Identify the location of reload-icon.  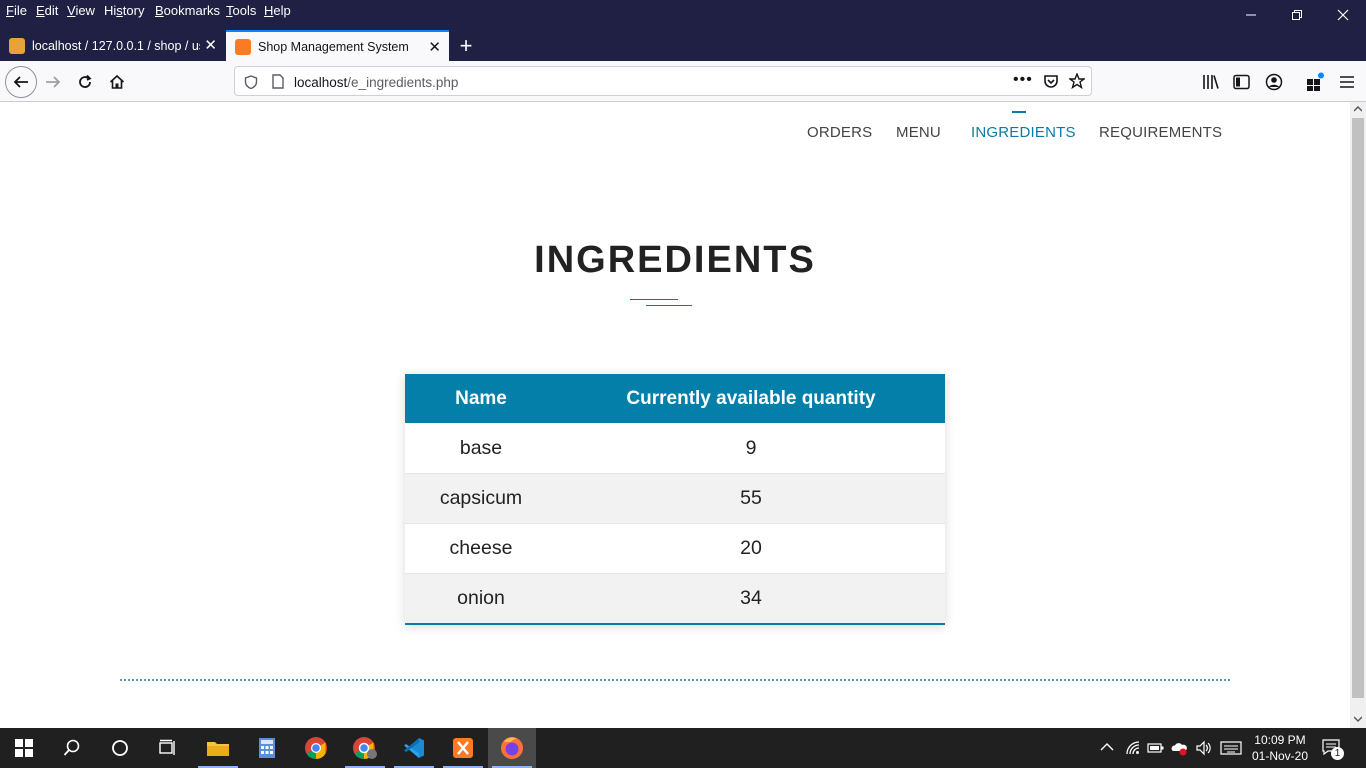
(85, 81).